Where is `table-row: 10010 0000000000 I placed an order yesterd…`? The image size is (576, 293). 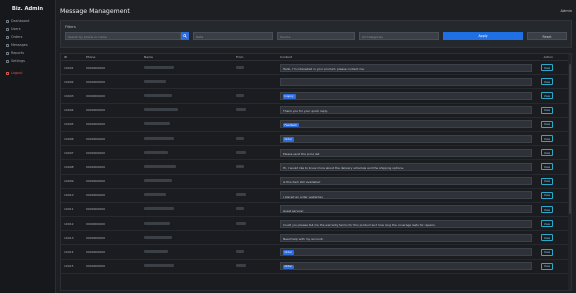 table-row: 10010 0000000000 I placed an order yesterd… is located at coordinates (316, 196).